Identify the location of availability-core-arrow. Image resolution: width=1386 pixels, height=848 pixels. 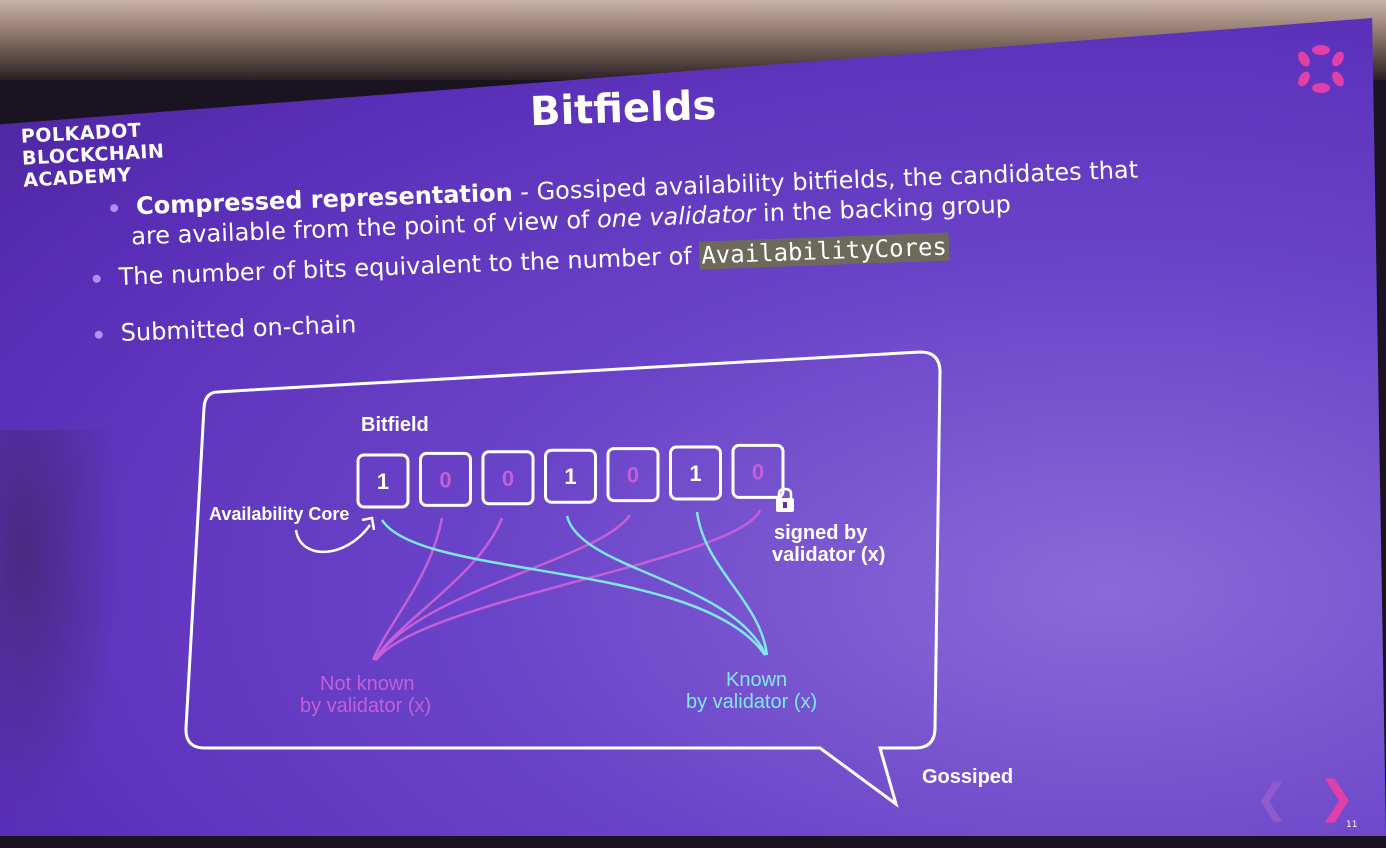
(333, 539).